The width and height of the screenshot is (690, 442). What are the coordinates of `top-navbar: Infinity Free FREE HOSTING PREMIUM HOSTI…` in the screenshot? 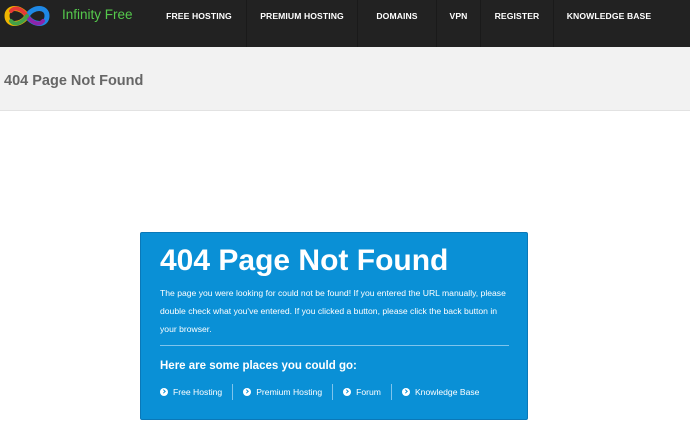 It's located at (345, 23).